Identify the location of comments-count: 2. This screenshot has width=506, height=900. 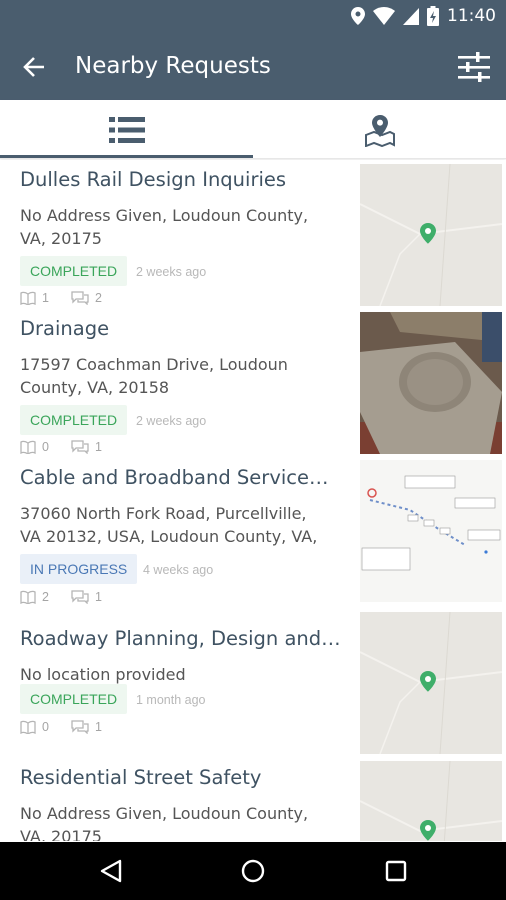
(98, 298).